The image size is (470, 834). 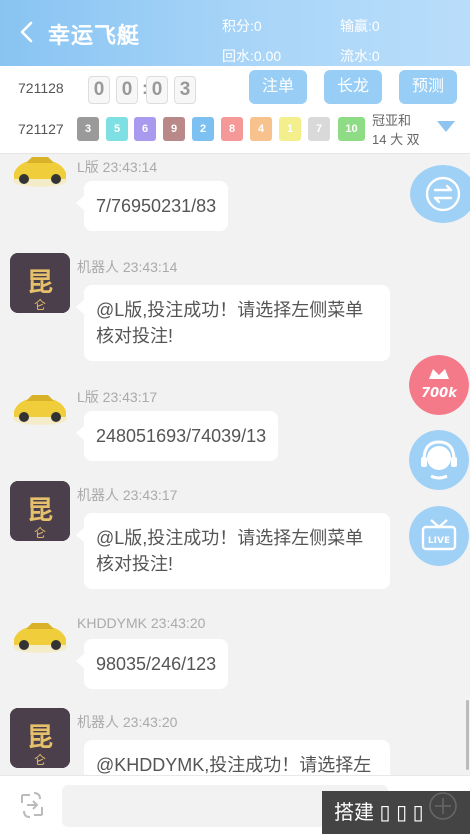 What do you see at coordinates (117, 129) in the screenshot?
I see `result-ball: 5` at bounding box center [117, 129].